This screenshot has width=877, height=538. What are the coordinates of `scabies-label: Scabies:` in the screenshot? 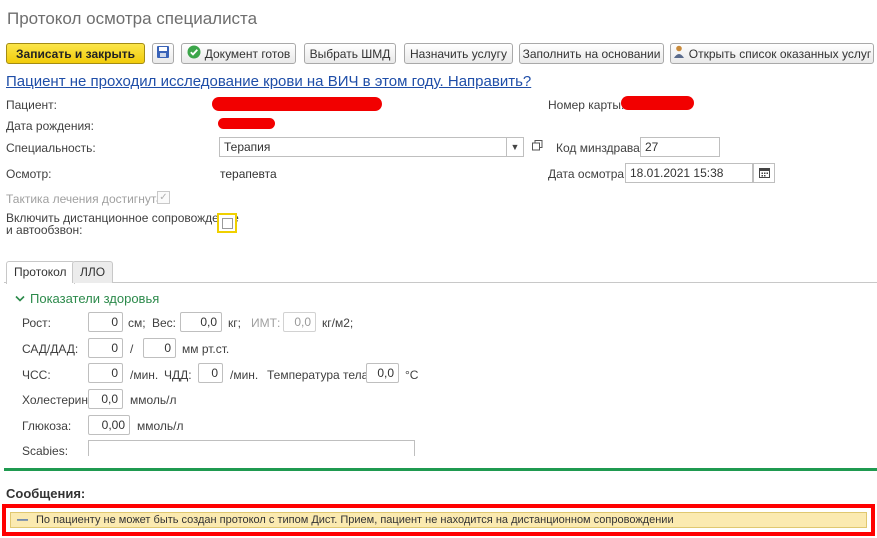 It's located at (45, 451).